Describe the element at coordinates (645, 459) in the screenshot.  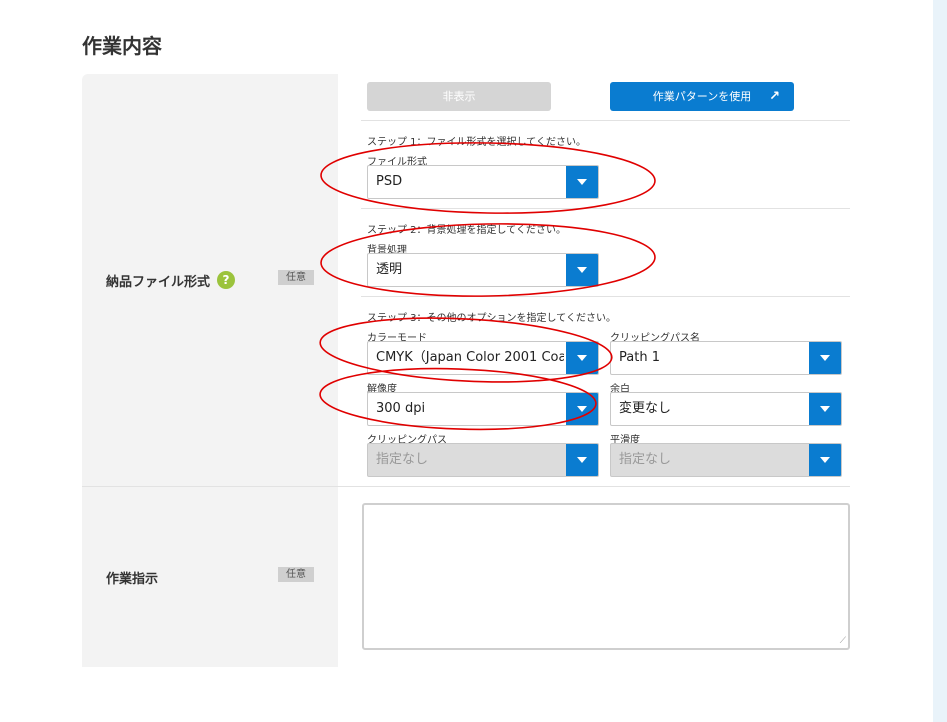
I see `smoothness-value: 指定なし` at that location.